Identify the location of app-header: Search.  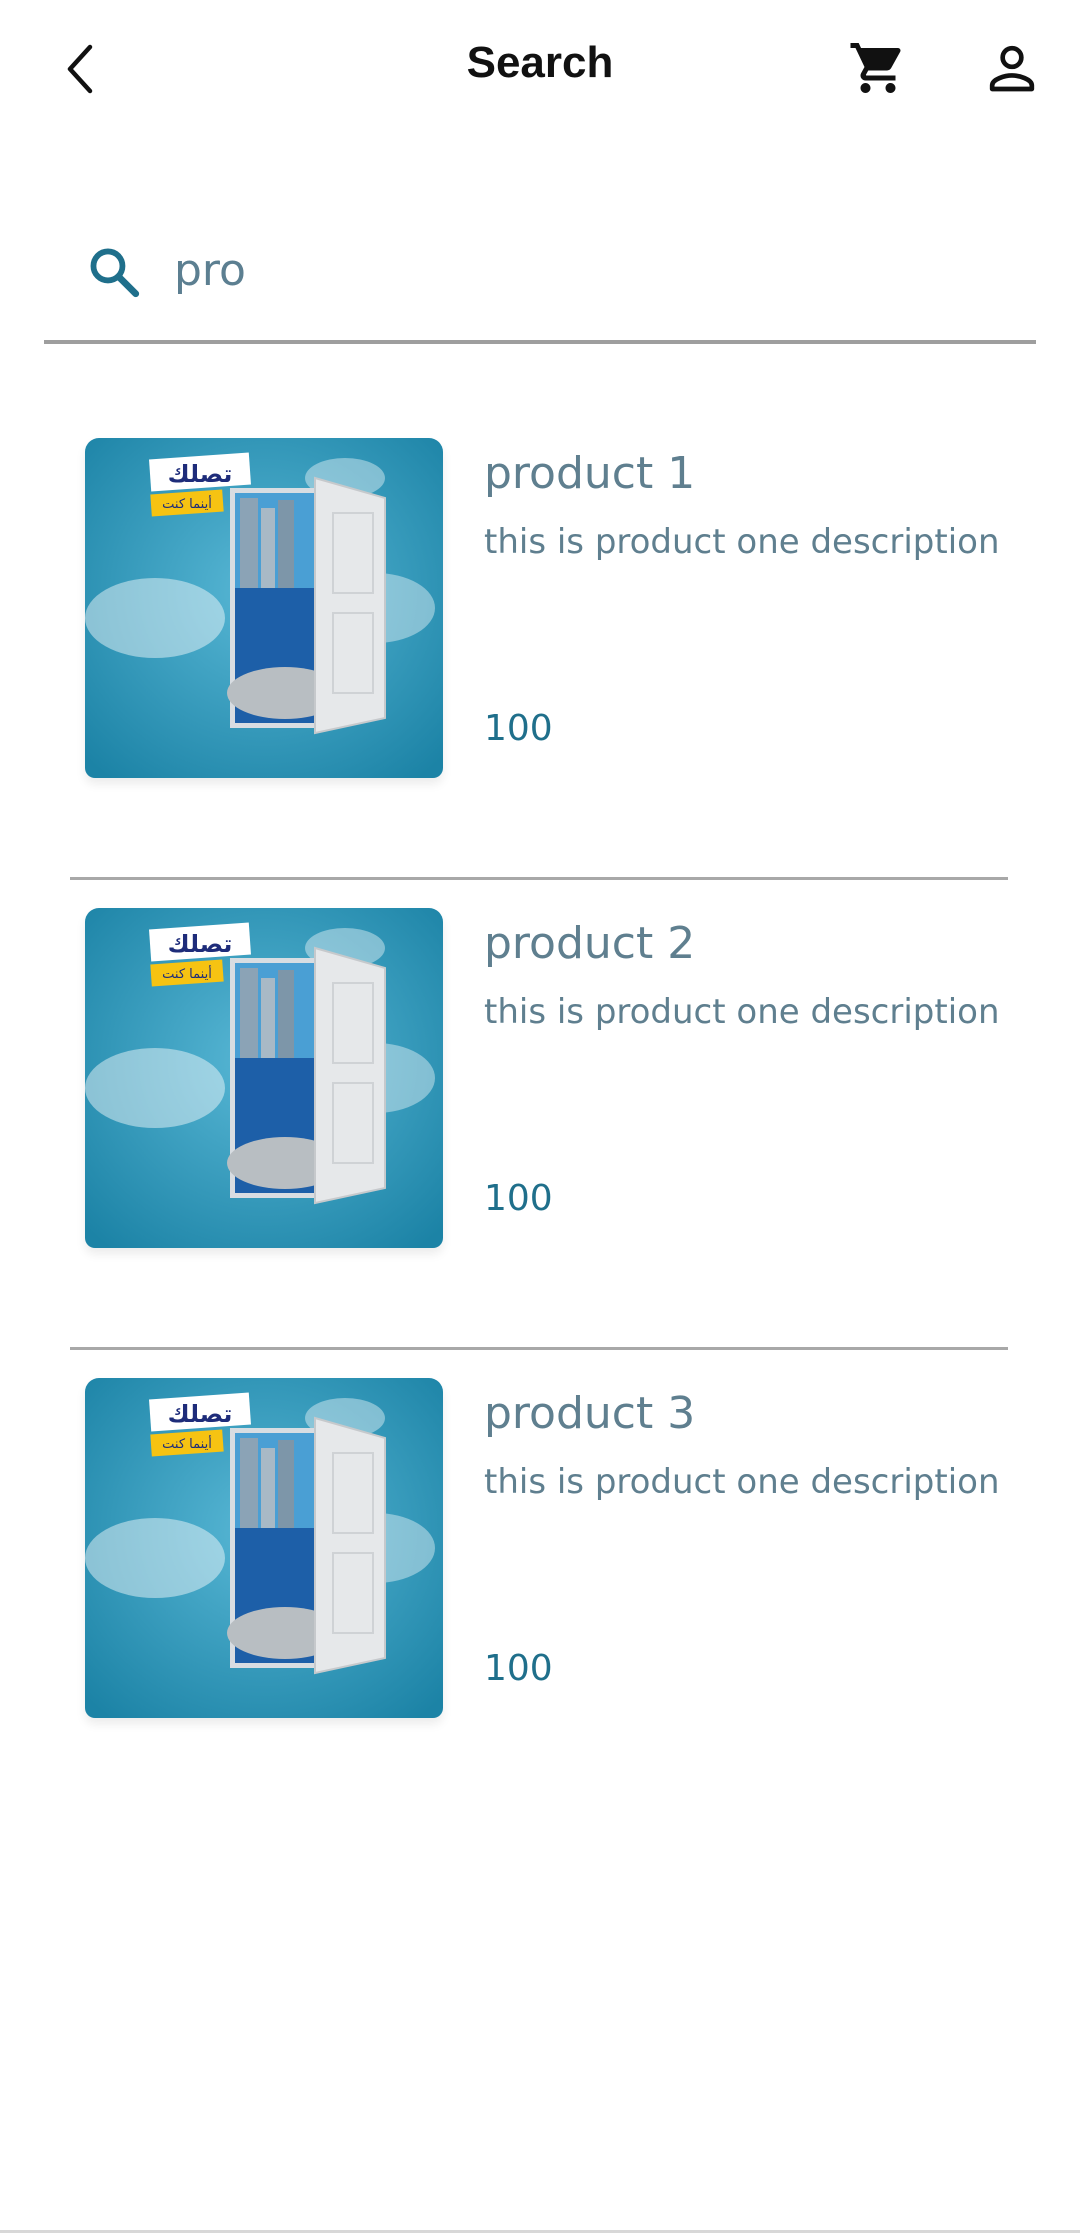
(540, 70).